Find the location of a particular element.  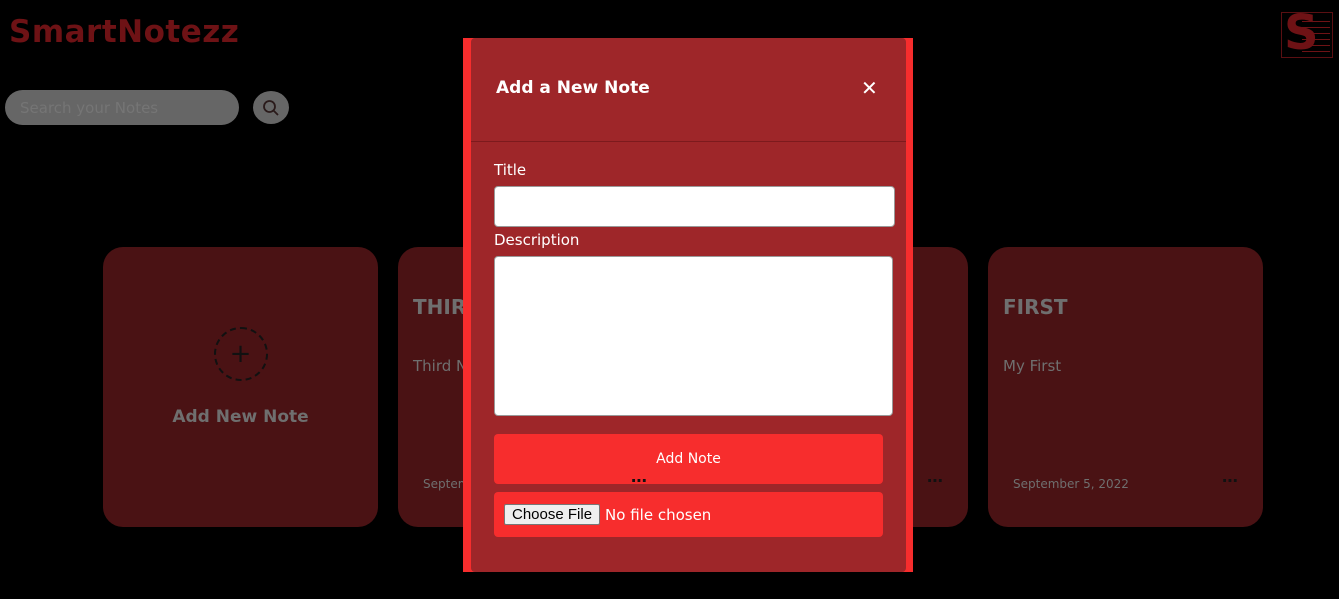

note-date: September 5, 2022 is located at coordinates (1071, 484).